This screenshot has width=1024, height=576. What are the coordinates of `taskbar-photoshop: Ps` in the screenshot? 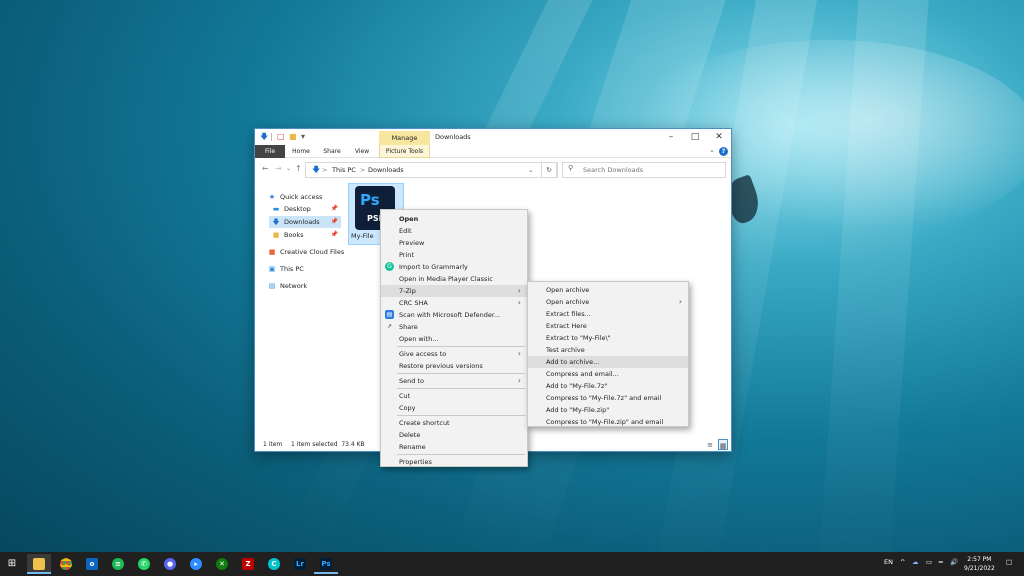 It's located at (326, 564).